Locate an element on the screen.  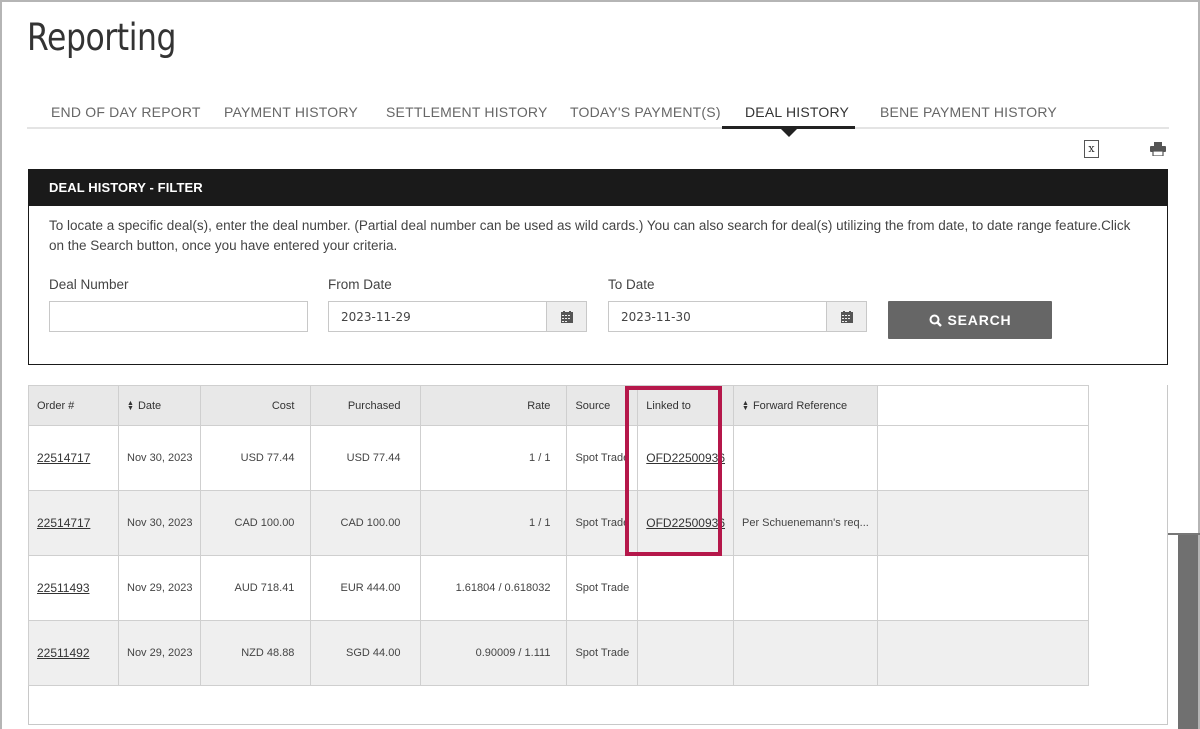
rate-cell: 1.61804 / 0.618032 is located at coordinates (494, 588).